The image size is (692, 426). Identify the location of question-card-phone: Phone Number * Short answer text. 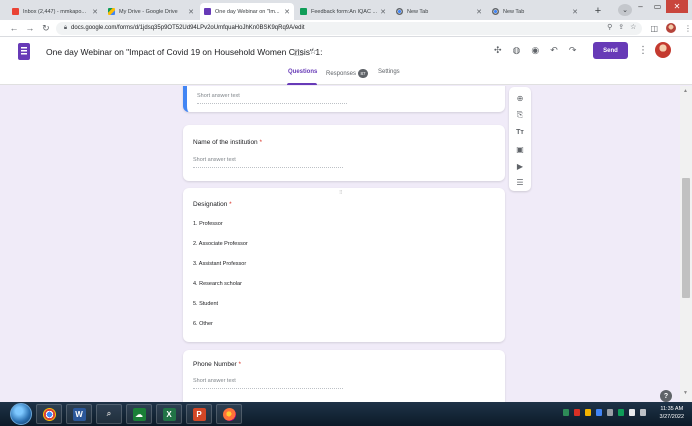
(344, 376).